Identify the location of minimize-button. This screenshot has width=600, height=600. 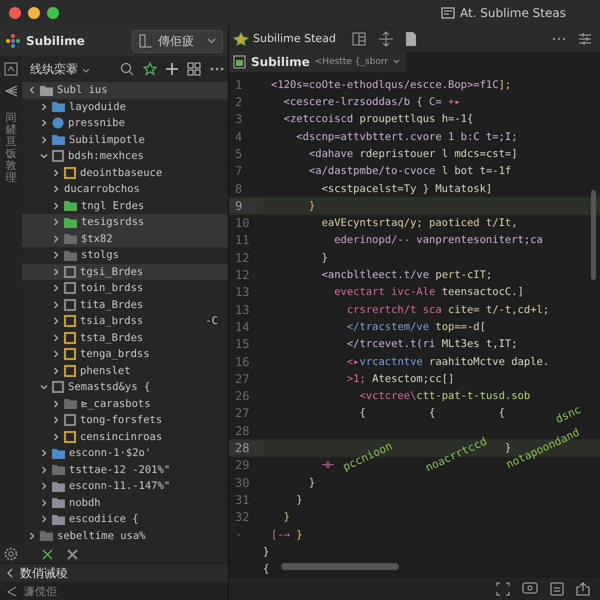
(34, 13).